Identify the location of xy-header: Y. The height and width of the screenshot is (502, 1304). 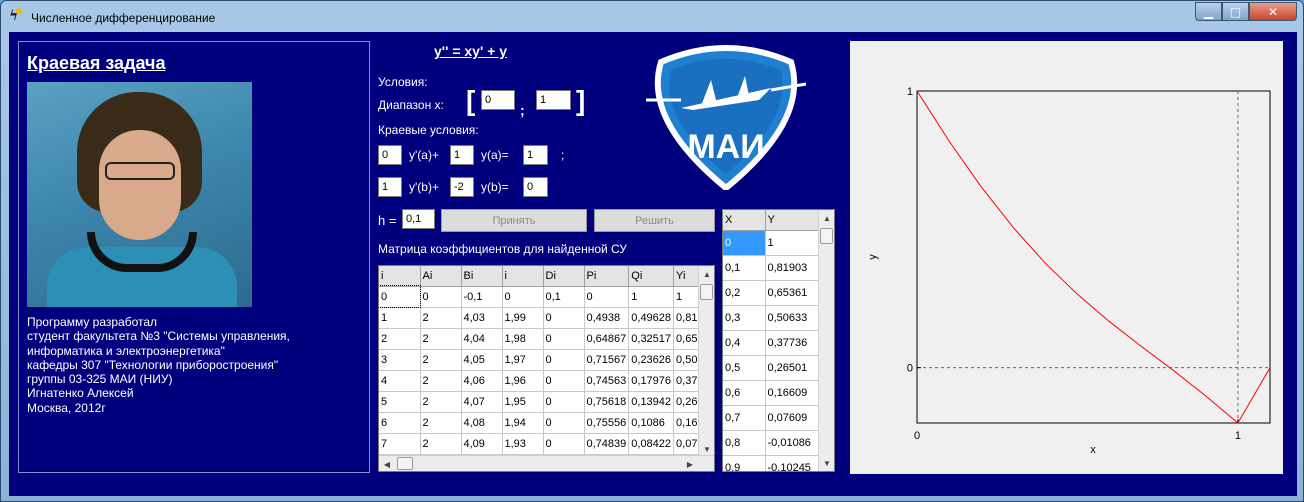
(792, 220).